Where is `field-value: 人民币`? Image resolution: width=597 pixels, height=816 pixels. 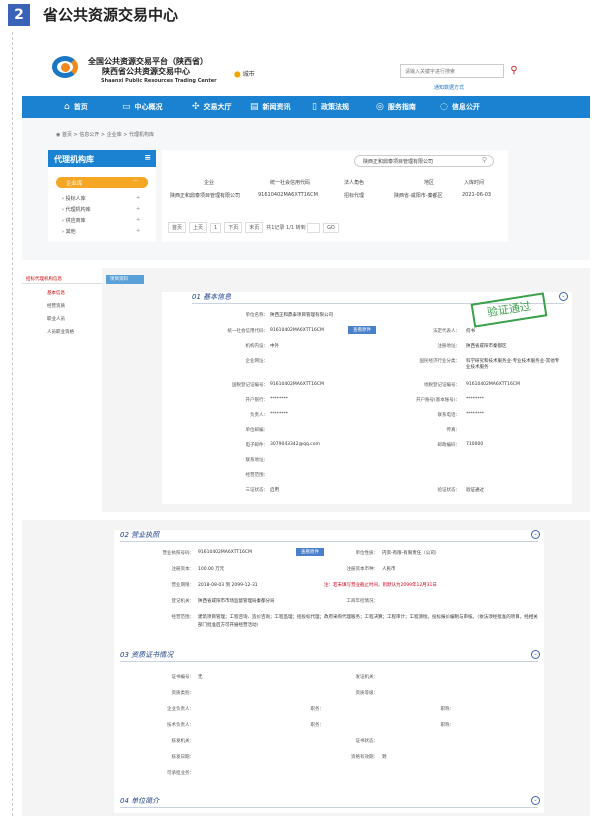 field-value: 人民币 is located at coordinates (389, 569).